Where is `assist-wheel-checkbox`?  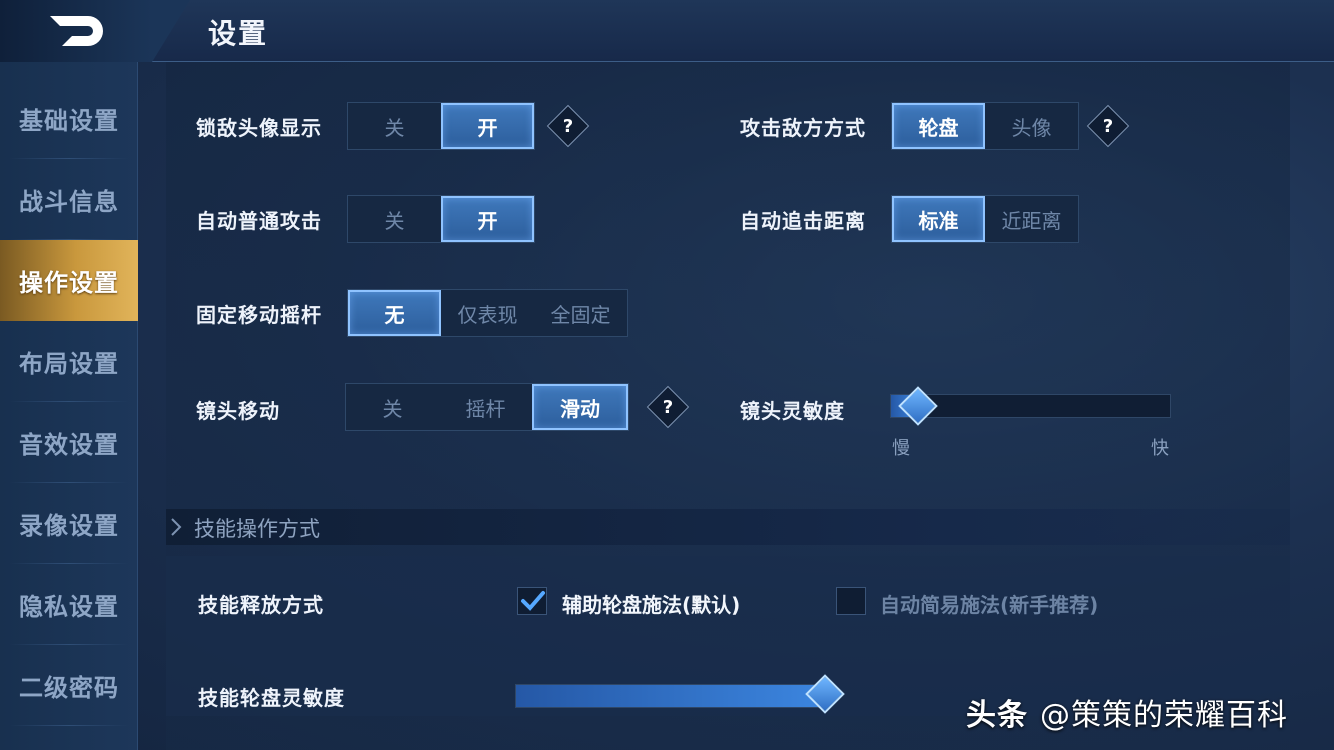
assist-wheel-checkbox is located at coordinates (532, 601).